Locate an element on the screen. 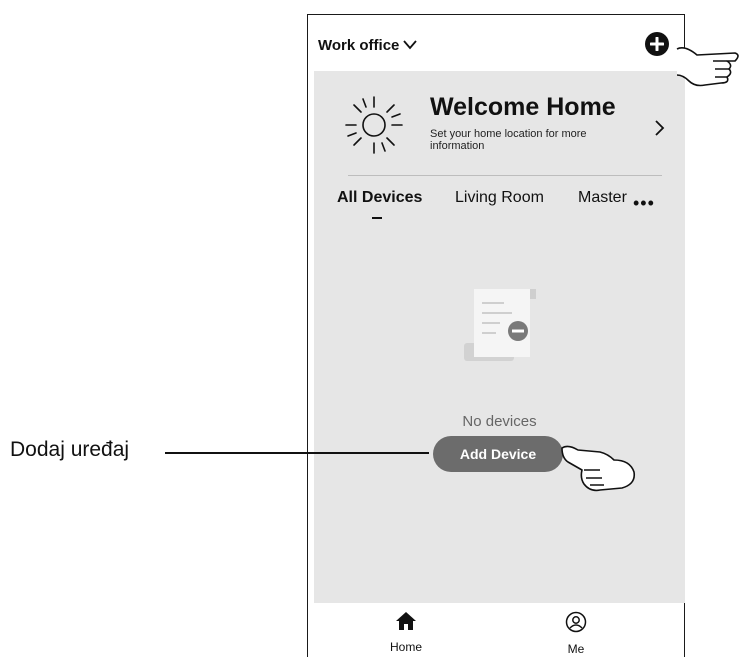  bottom-nav: Home Me is located at coordinates (496, 630).